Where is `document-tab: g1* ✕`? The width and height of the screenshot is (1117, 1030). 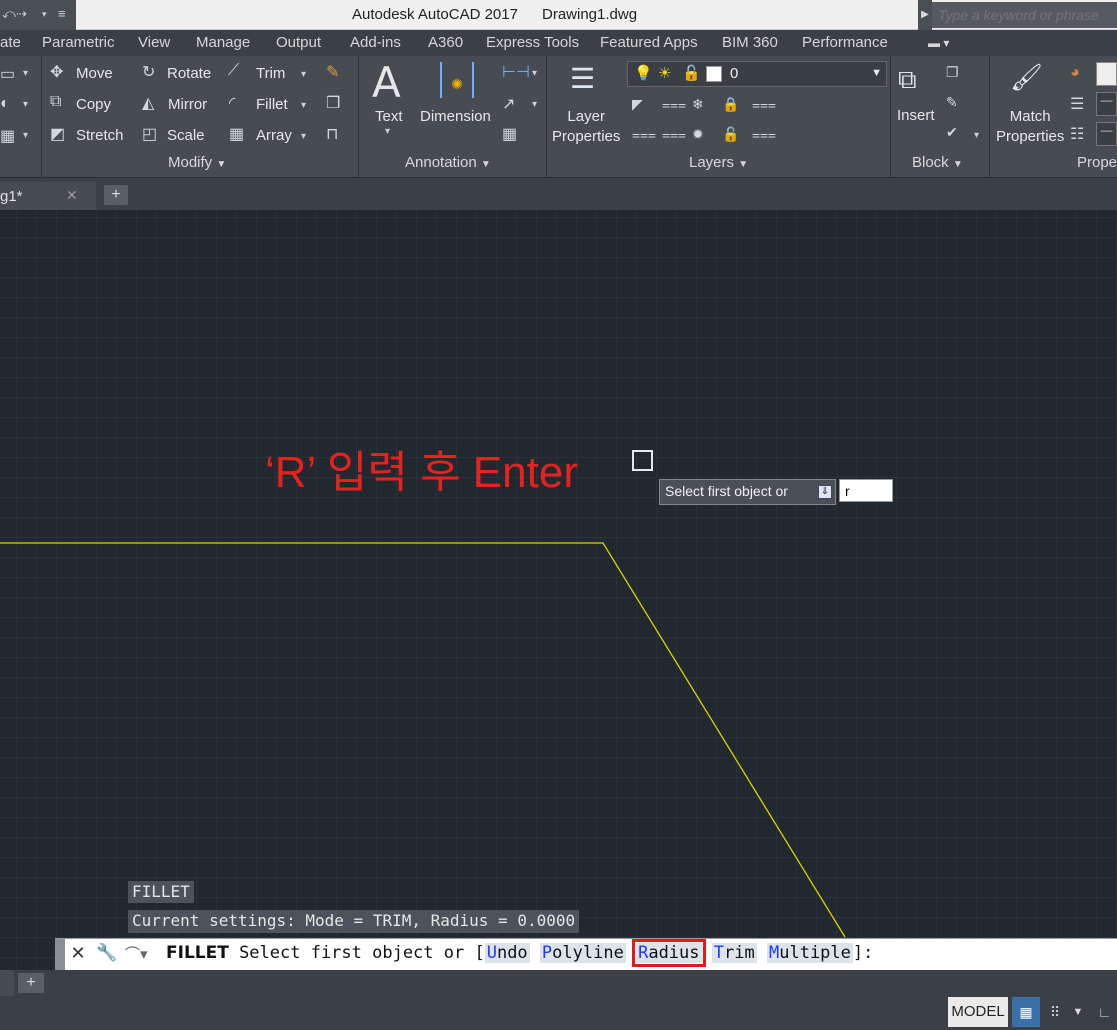
document-tab: g1* ✕ is located at coordinates (48, 196).